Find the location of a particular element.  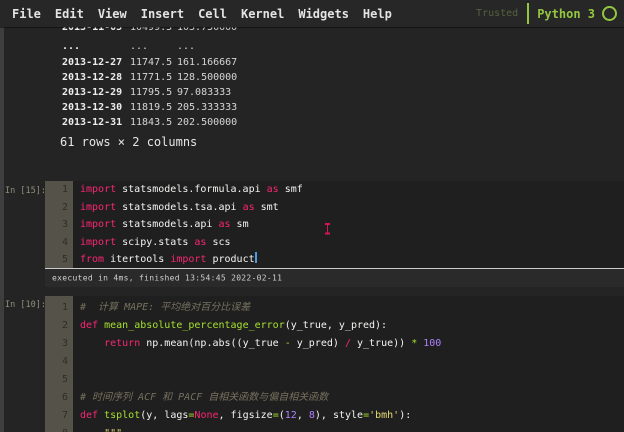

table-cell: 2013-12-27 is located at coordinates (92, 62).